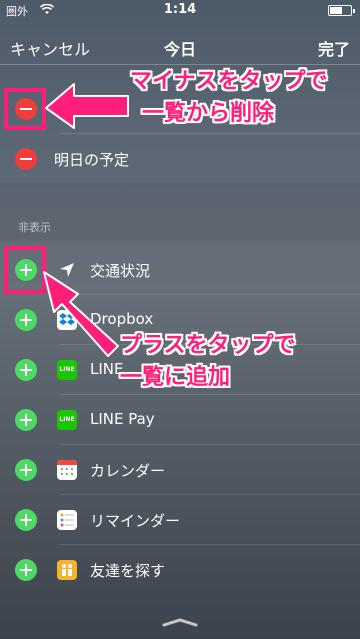 Image resolution: width=360 pixels, height=639 pixels. What do you see at coordinates (92, 110) in the screenshot?
I see `widget-label: 今日の予定` at bounding box center [92, 110].